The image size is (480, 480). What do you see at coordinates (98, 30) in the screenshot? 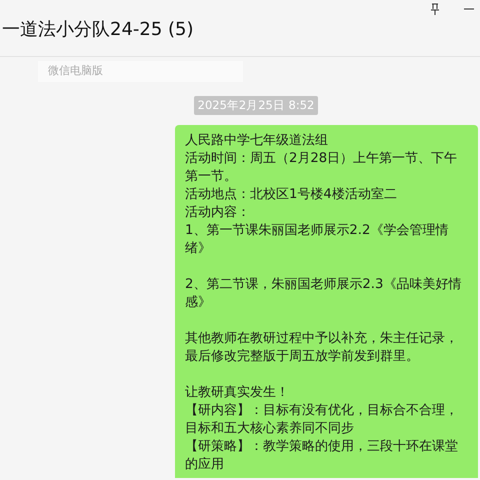
I see `window-title: 一道法小分队24-25 (5)` at bounding box center [98, 30].